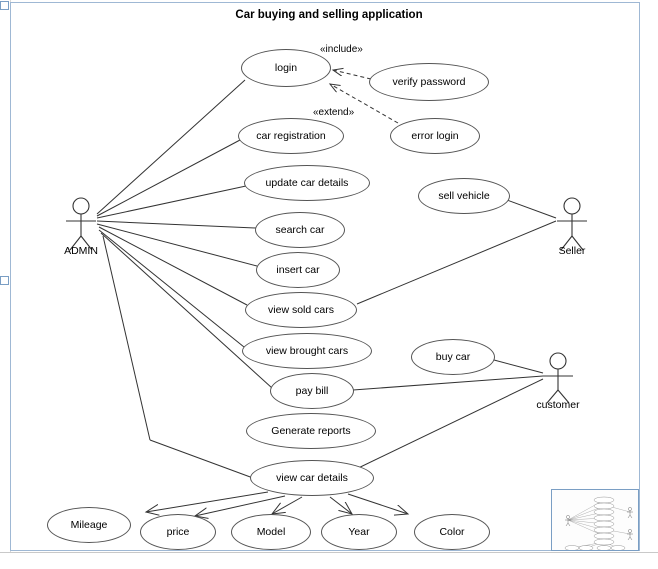  Describe the element at coordinates (240, 505) in the screenshot. I see `edge-details-price` at that location.